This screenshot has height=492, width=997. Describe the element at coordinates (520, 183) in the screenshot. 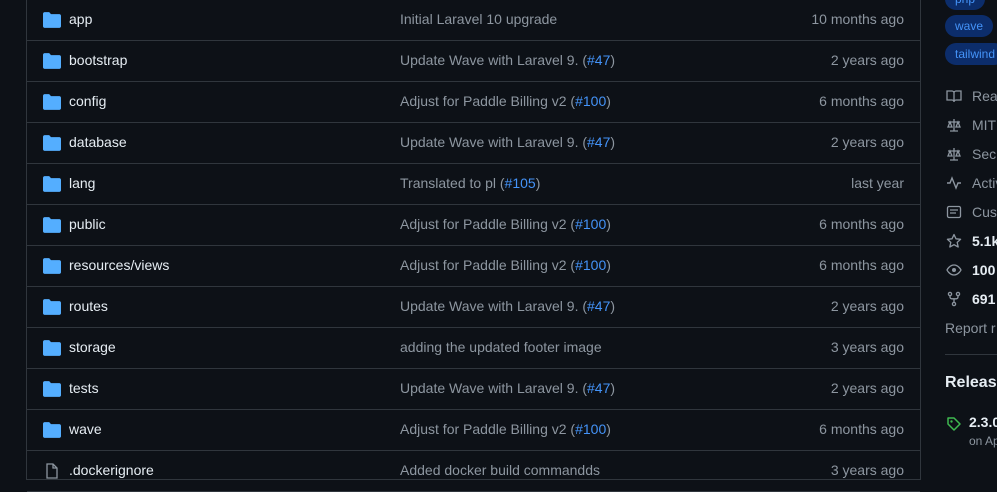

I see `pull-request-link: #105` at that location.